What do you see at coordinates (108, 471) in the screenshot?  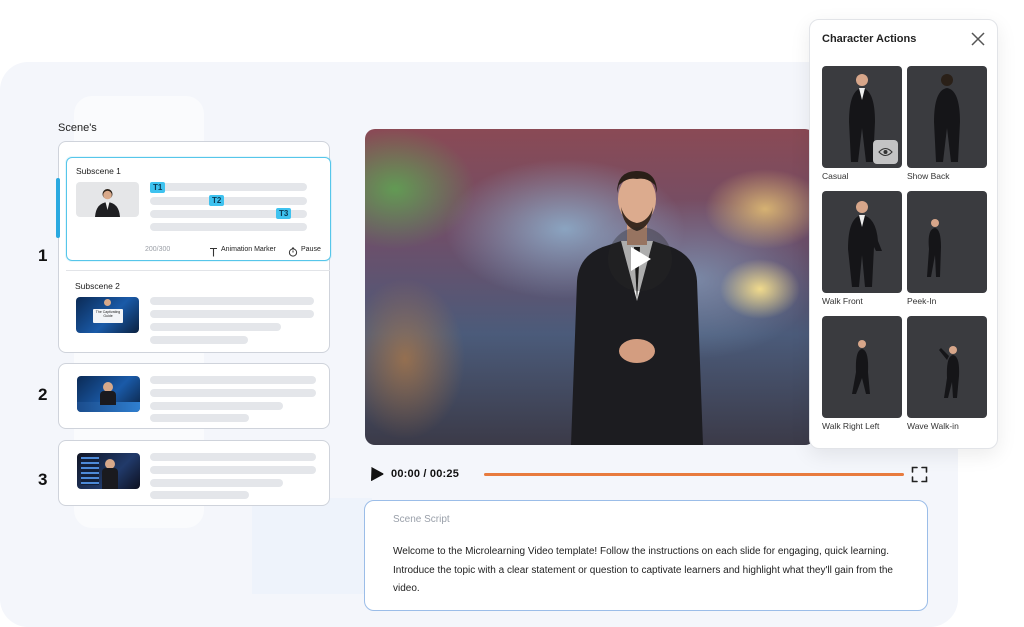 I see `scene-3-thumbnail` at bounding box center [108, 471].